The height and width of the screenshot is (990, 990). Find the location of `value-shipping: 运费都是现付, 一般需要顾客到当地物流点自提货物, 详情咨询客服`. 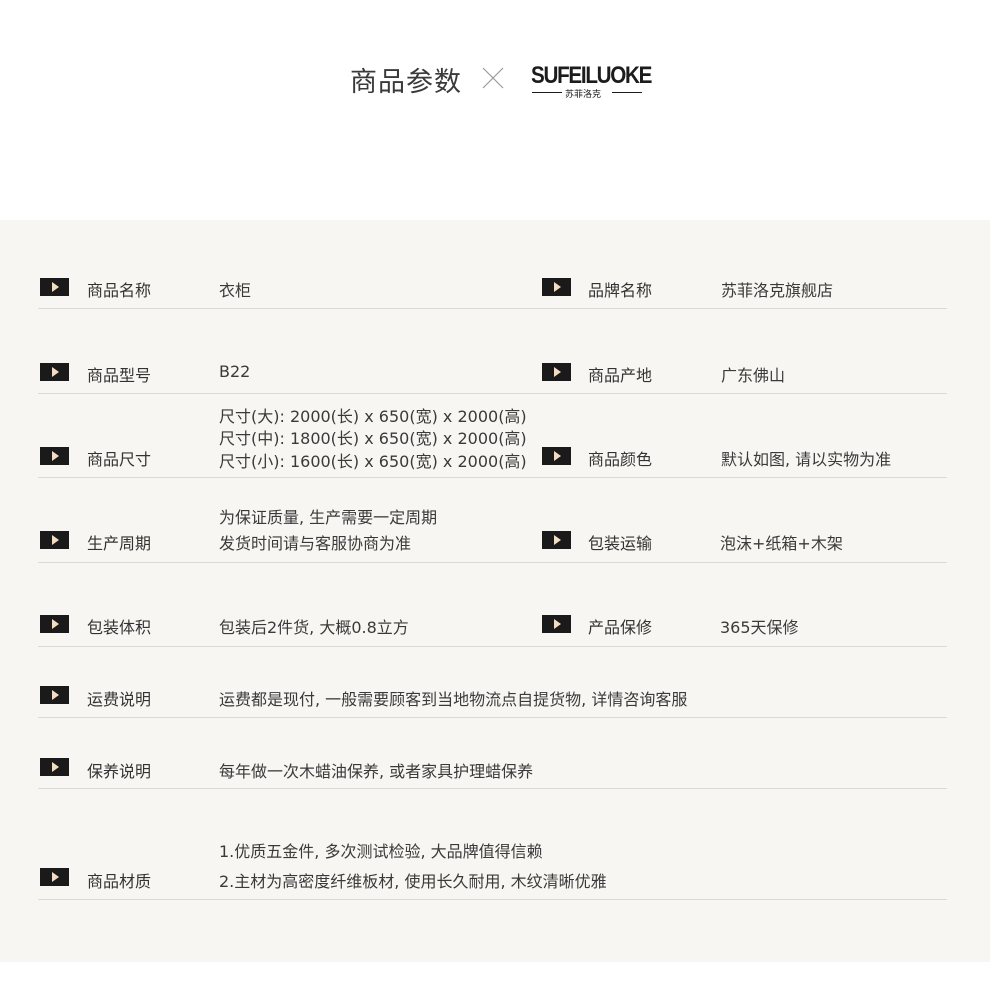

value-shipping: 运费都是现付, 一般需要顾客到当地物流点自提货物, 详情咨询客服 is located at coordinates (453, 699).